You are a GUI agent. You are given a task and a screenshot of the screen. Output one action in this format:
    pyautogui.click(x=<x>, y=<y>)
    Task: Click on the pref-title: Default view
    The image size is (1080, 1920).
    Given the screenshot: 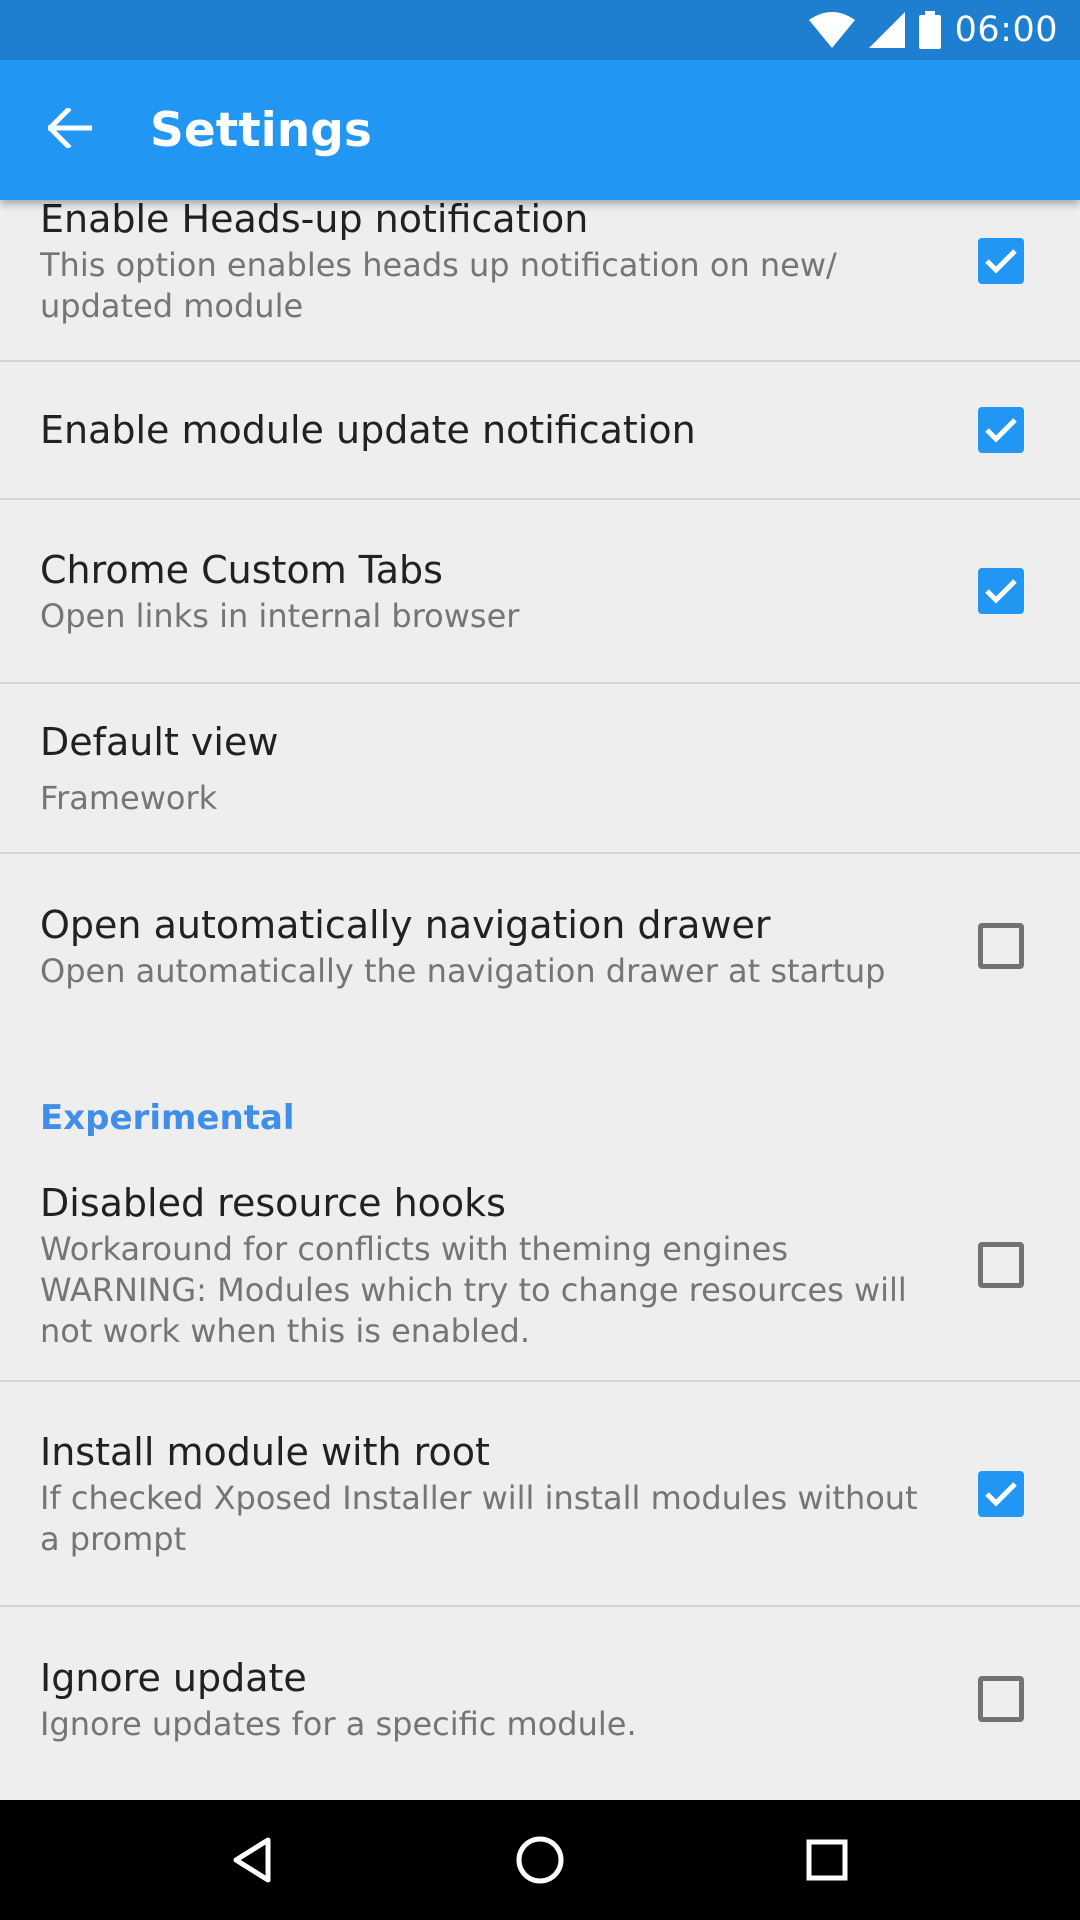 What is the action you would take?
    pyautogui.click(x=159, y=741)
    